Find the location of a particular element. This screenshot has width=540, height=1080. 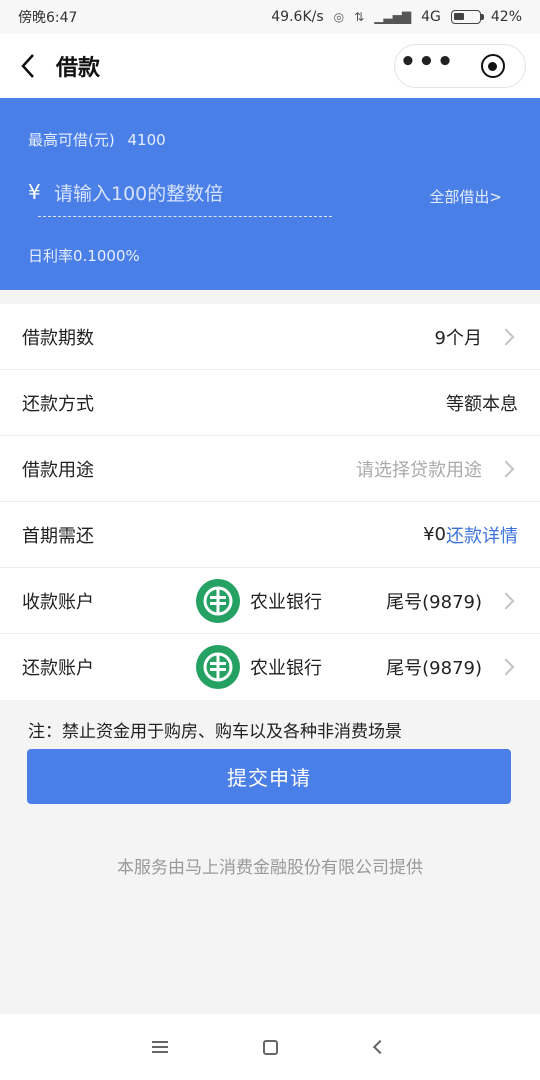

repayment-account-row: 还款账户 农业银行 尾号(9879) is located at coordinates (270, 667).